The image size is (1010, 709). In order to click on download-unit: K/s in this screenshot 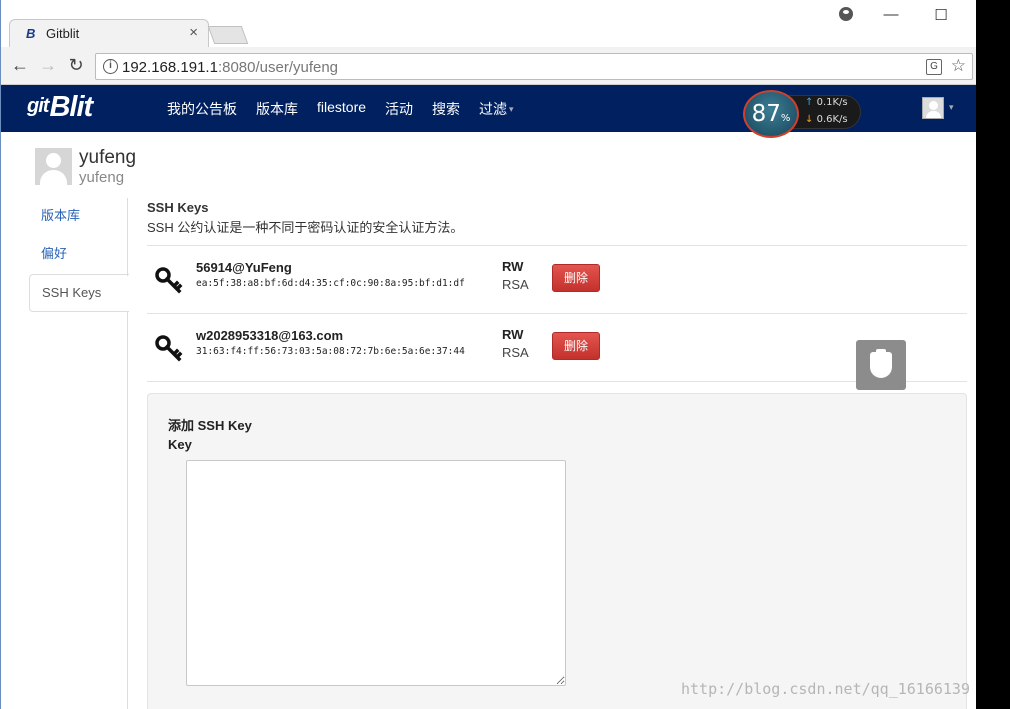, I will do `click(840, 119)`.